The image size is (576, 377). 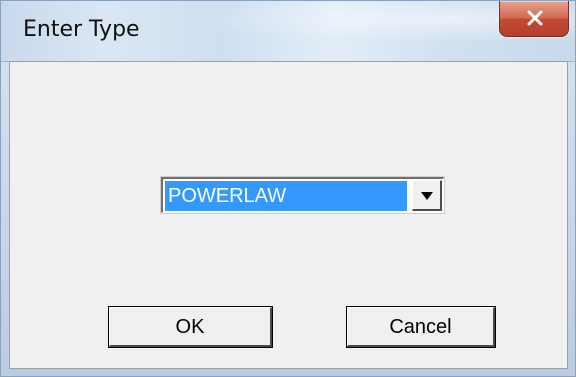 What do you see at coordinates (286, 196) in the screenshot?
I see `type-dropdown-value: POWERLAW` at bounding box center [286, 196].